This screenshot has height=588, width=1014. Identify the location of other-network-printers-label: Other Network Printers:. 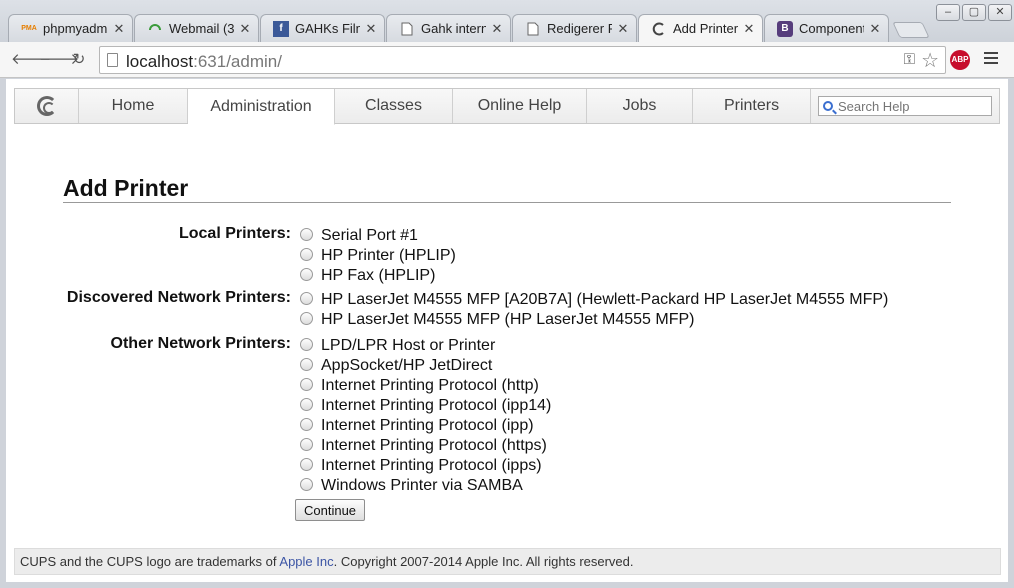
(200, 343).